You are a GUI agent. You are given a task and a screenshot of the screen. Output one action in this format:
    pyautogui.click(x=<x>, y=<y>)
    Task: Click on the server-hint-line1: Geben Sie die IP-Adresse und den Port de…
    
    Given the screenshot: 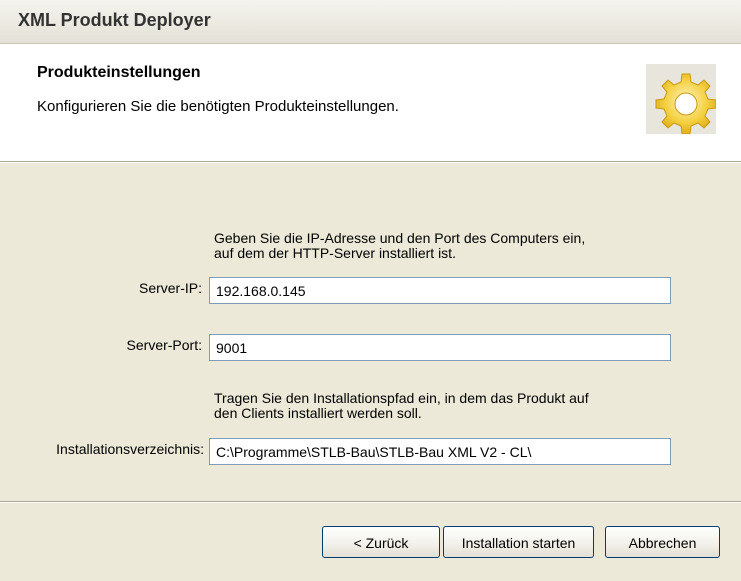 What is the action you would take?
    pyautogui.click(x=400, y=238)
    